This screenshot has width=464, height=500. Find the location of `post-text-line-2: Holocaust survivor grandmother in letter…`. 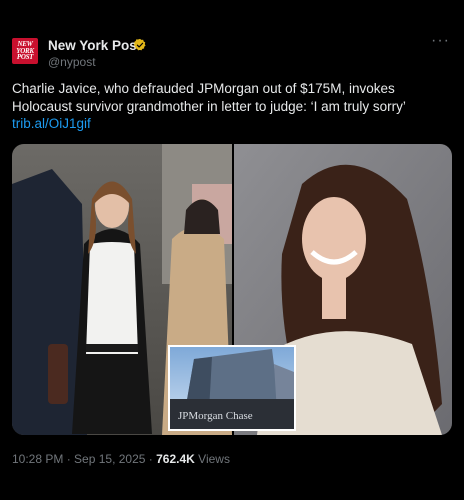

post-text-line-2: Holocaust survivor grandmother in letter… is located at coordinates (209, 106).